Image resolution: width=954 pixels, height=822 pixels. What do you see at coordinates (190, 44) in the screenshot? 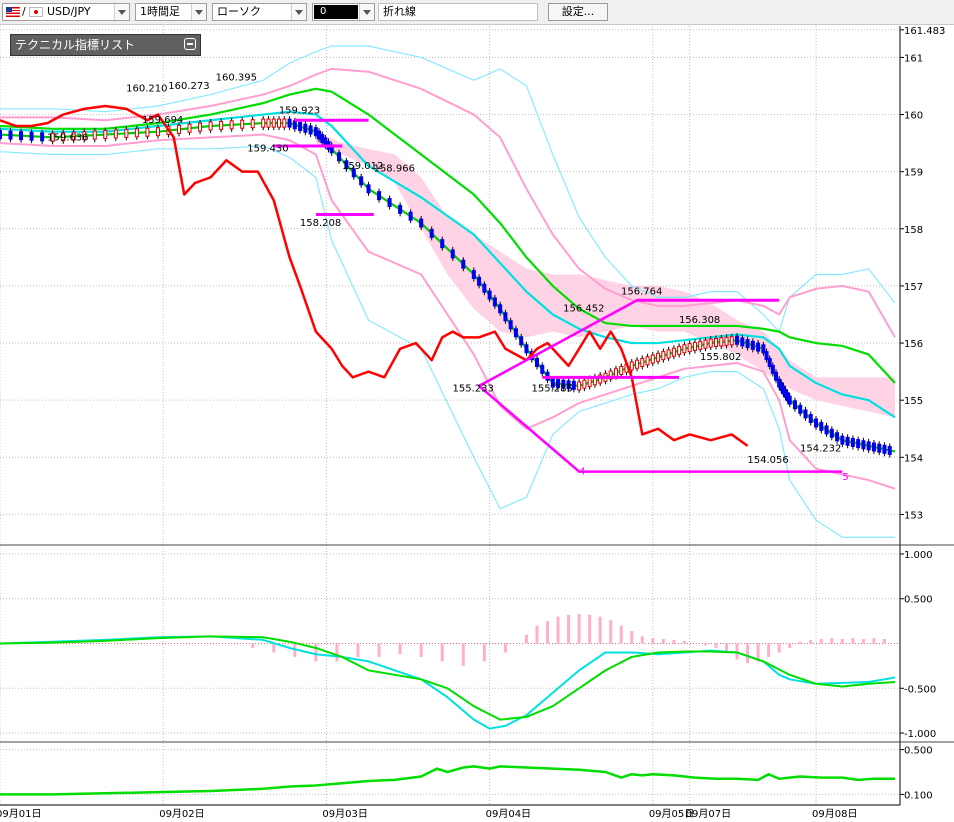
I see `collapse-icon` at bounding box center [190, 44].